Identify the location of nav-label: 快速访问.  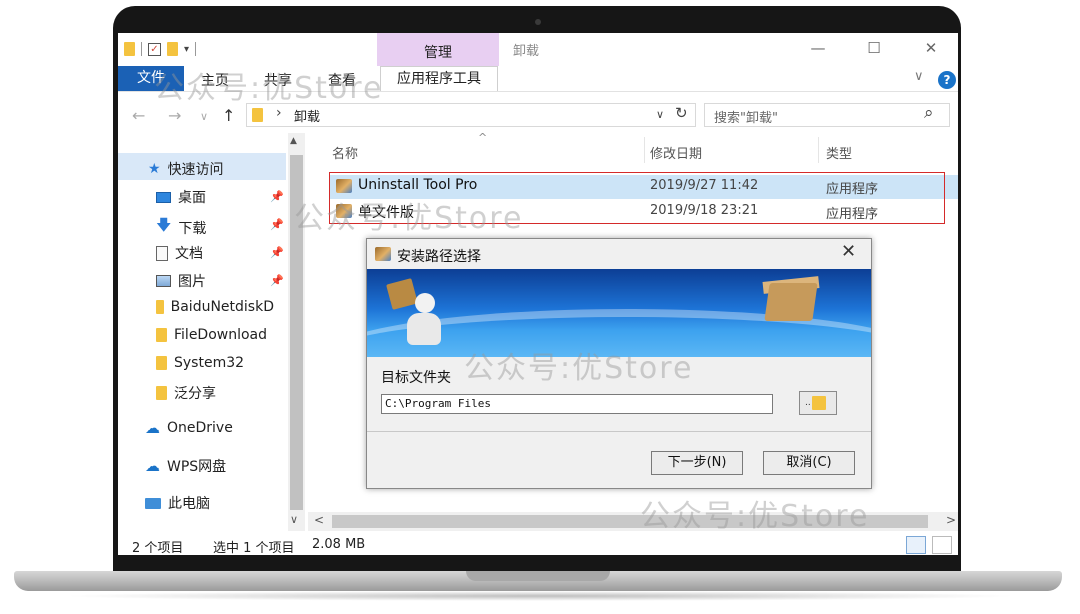
(195, 170).